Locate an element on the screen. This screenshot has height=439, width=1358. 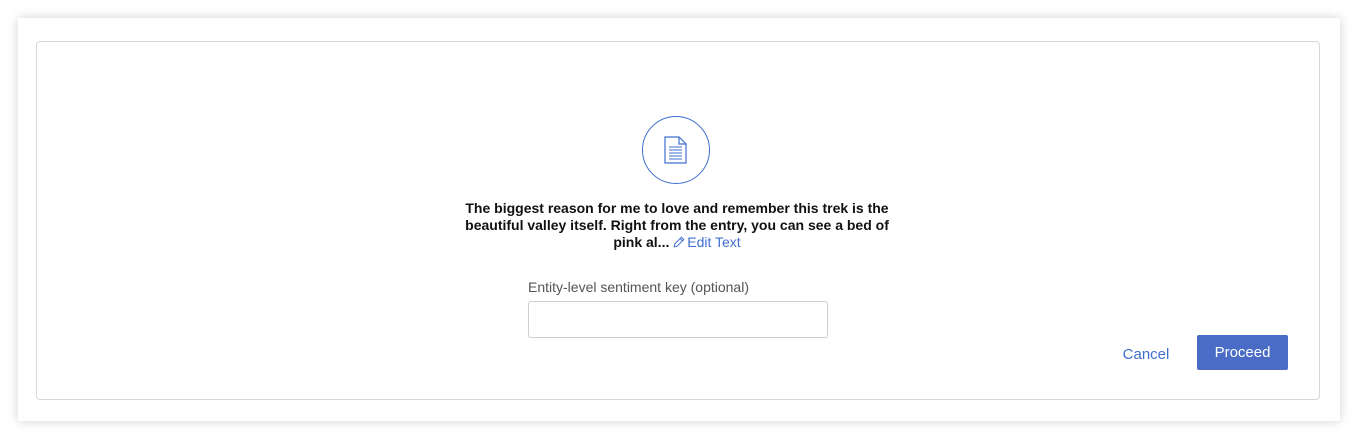
proceed-button: Proceed is located at coordinates (1242, 352).